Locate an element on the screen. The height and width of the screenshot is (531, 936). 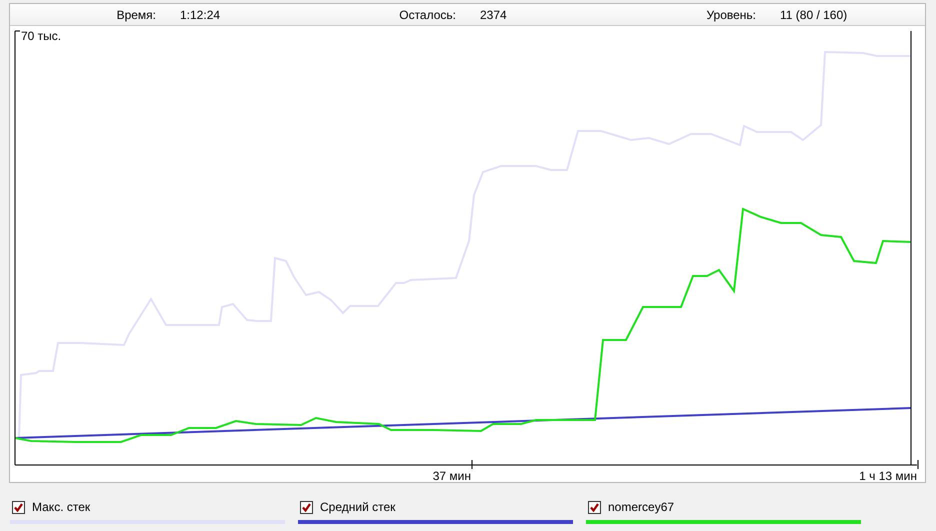
status-label: Осталось: is located at coordinates (427, 15).